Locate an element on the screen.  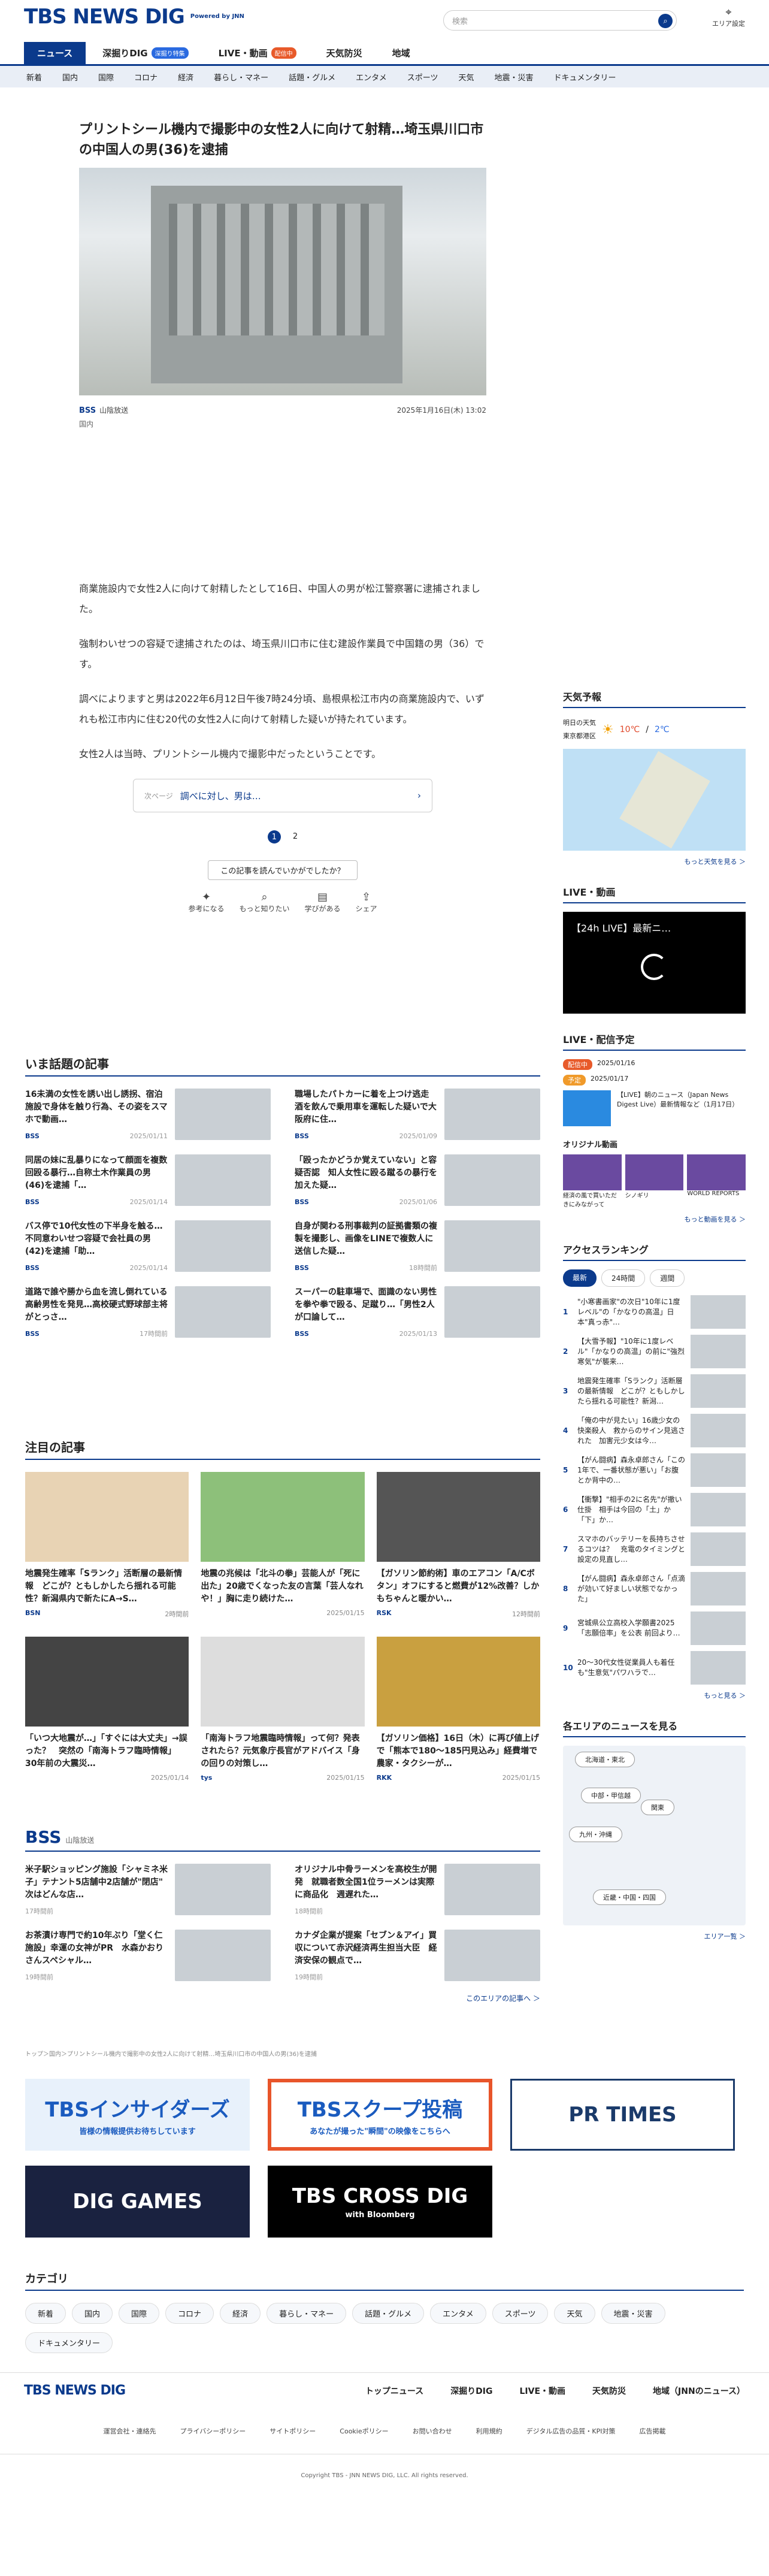
footer-sub-link: 利用規約 is located at coordinates (489, 2431).